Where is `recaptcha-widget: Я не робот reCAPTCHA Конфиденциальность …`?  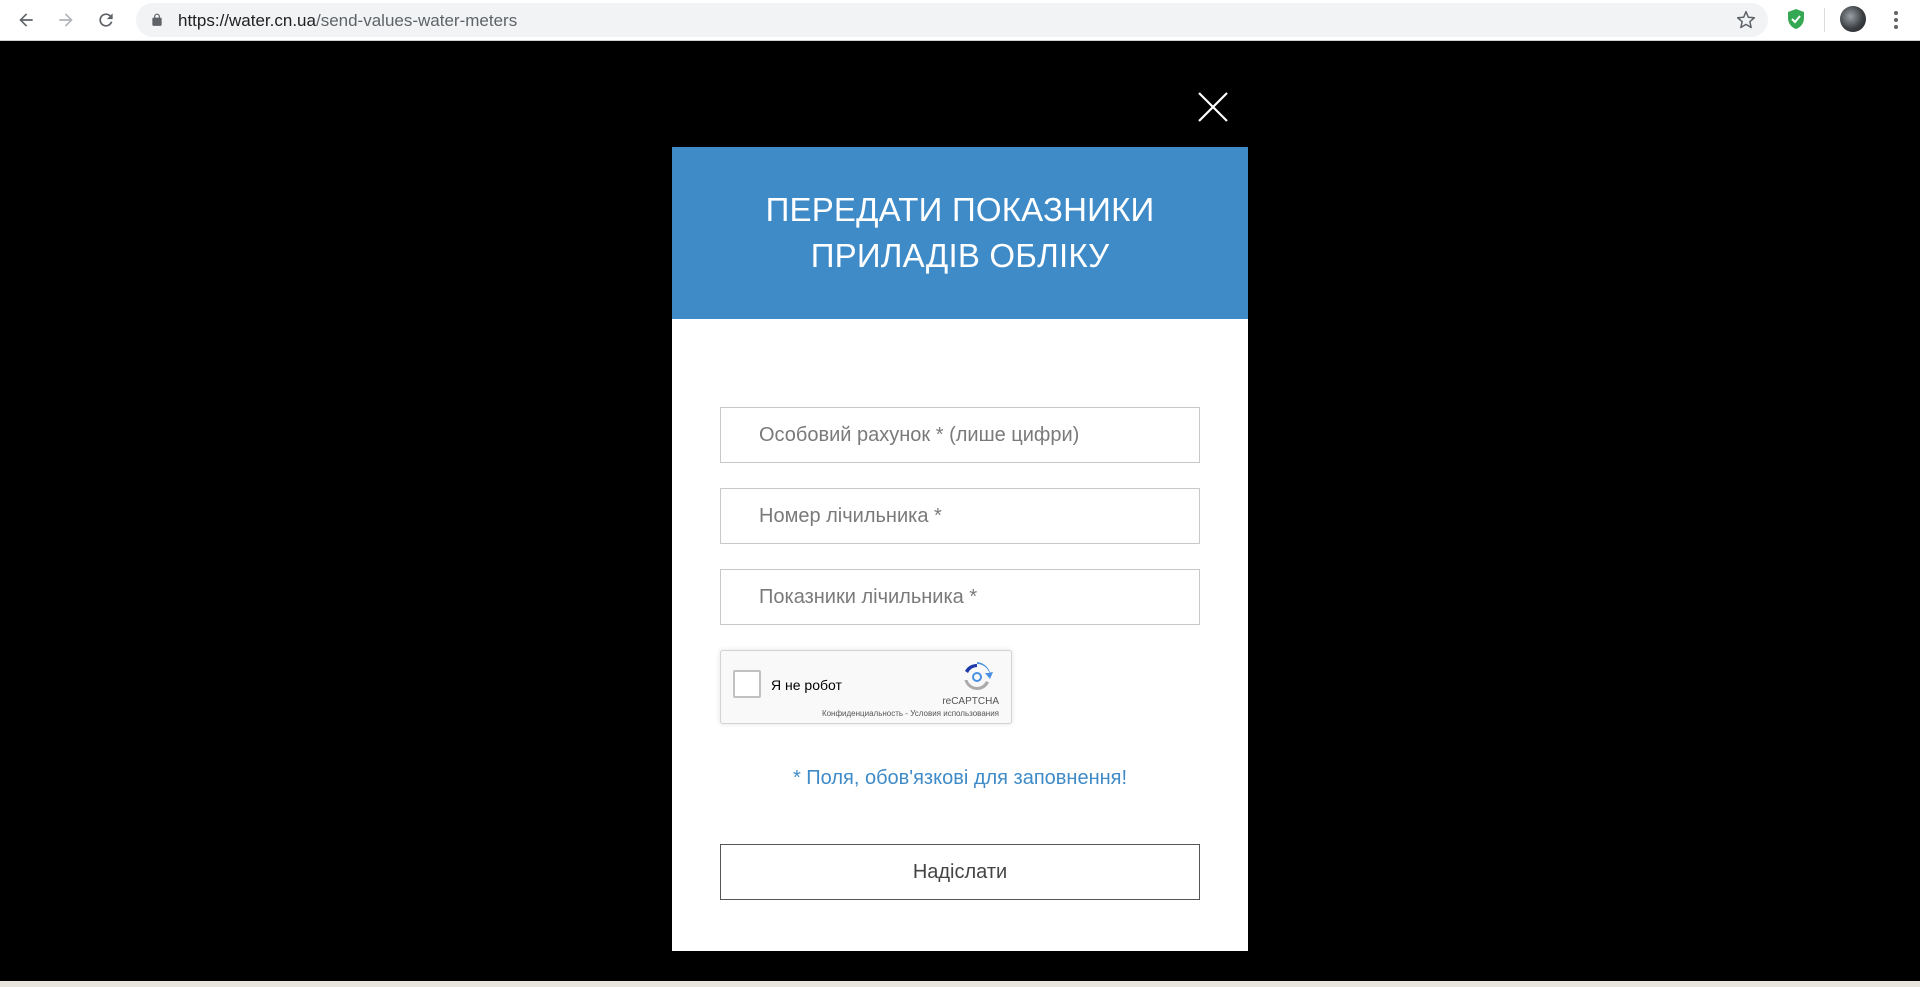
recaptcha-widget: Я не робот reCAPTCHA Конфиденциальность … is located at coordinates (866, 687).